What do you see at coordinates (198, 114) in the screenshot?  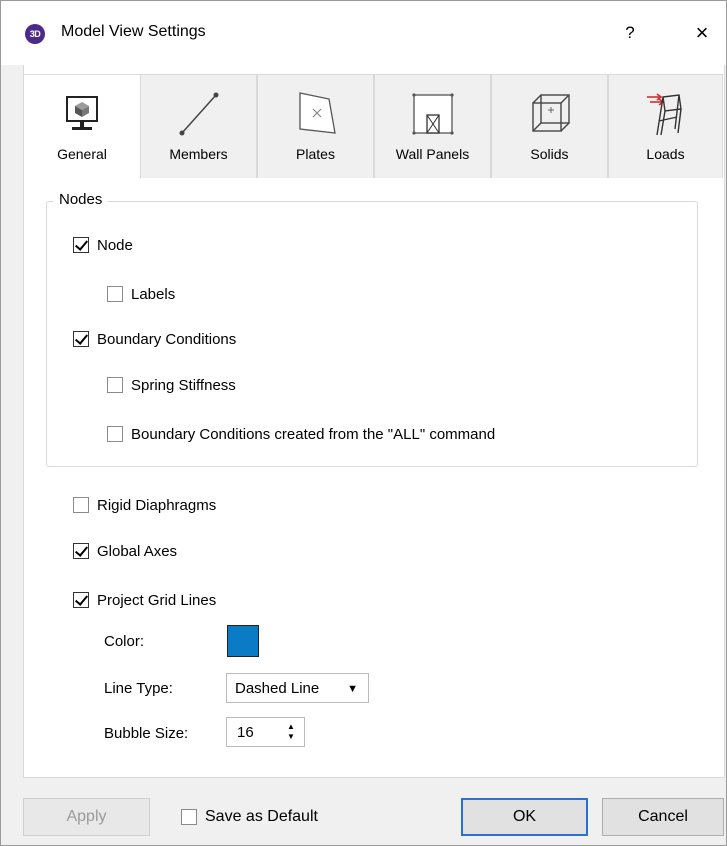 I see `member-line-icon` at bounding box center [198, 114].